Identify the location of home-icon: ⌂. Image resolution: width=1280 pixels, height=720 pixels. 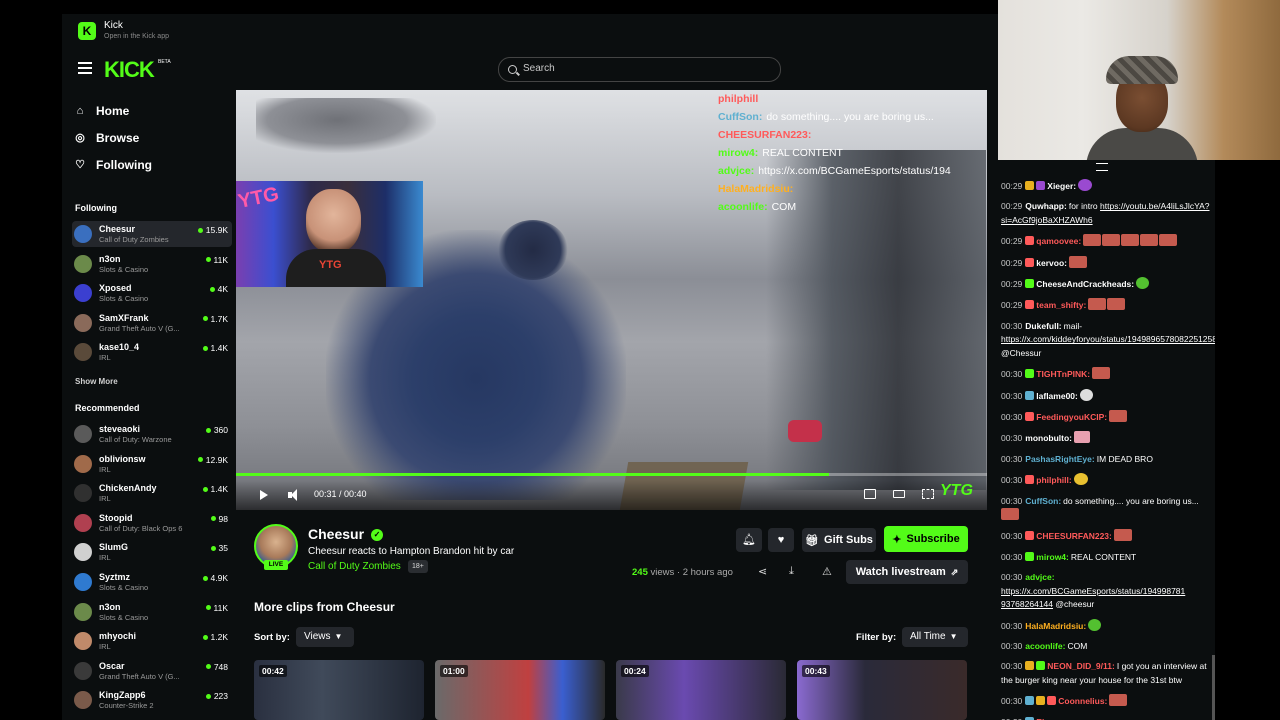
(80, 111).